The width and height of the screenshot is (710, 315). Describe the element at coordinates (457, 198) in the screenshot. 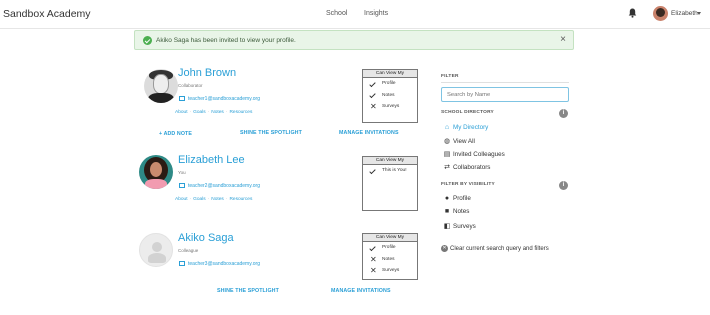

I see `visibility-item-profile: ● Profile` at that location.